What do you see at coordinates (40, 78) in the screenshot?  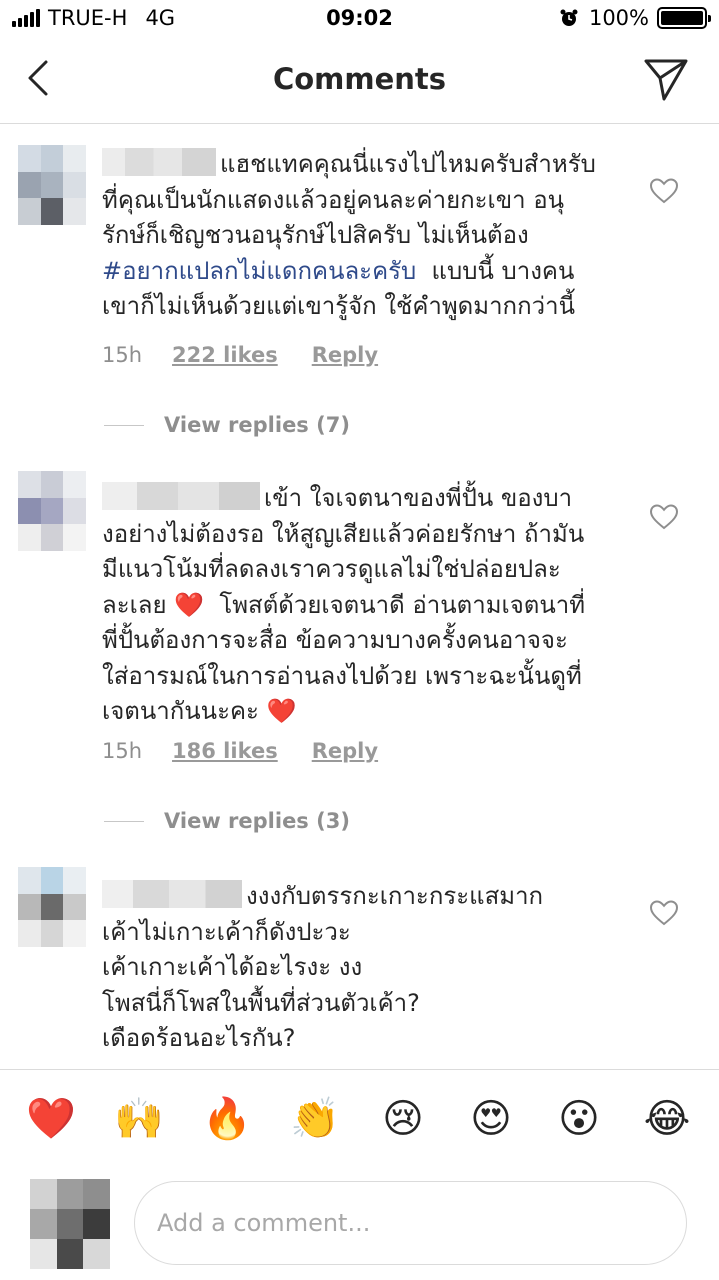 I see `back-icon` at bounding box center [40, 78].